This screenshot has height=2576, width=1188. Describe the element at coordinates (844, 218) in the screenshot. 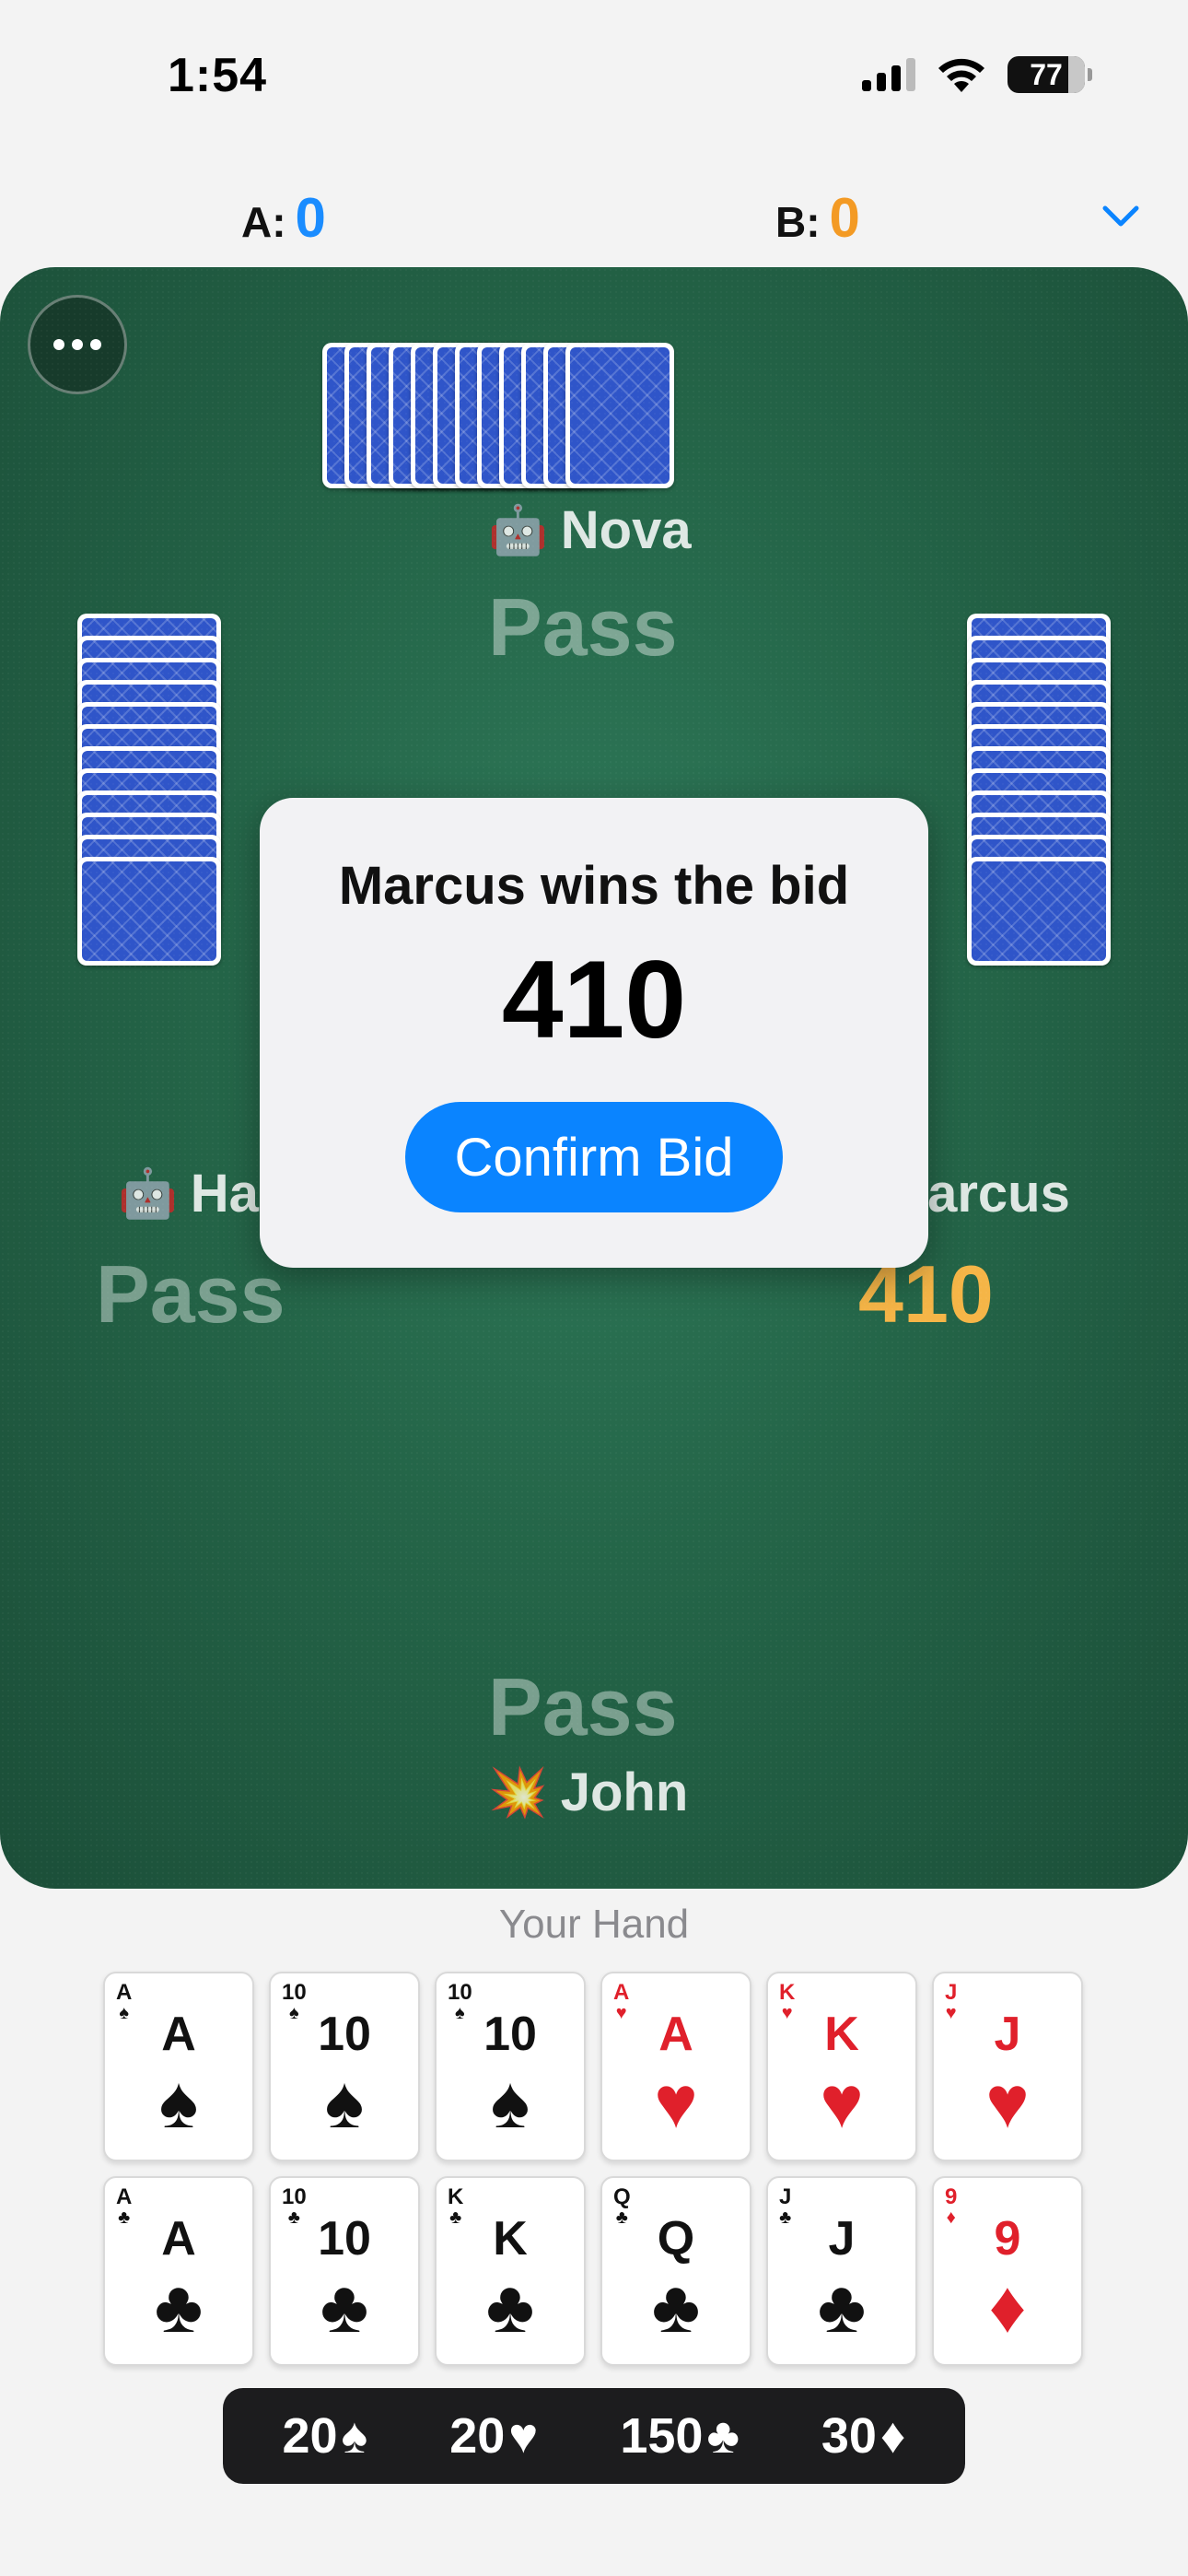

I see `team-b-value: 0` at that location.